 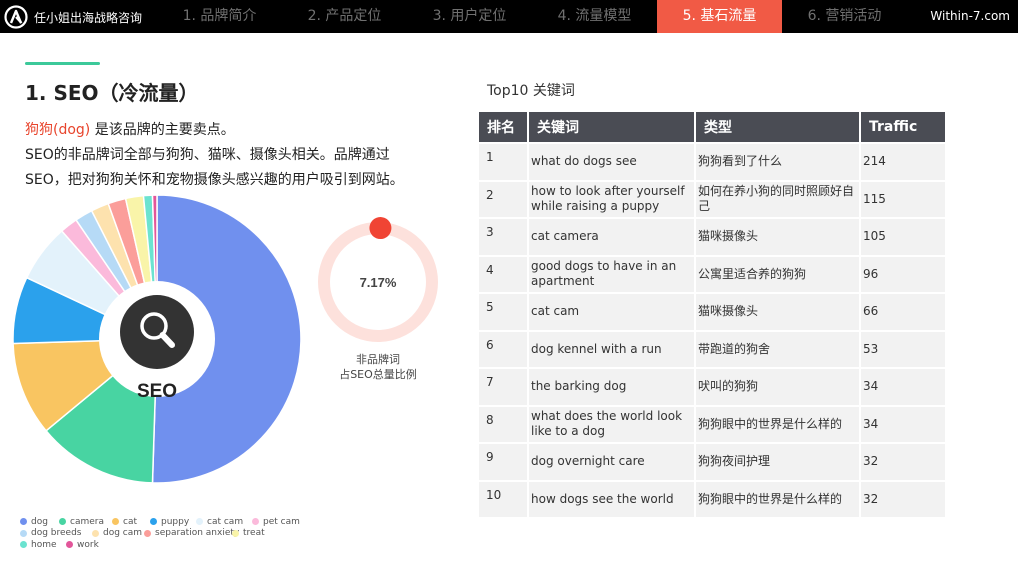 What do you see at coordinates (778, 348) in the screenshot?
I see `type-cell: 带跑道的狗舍` at bounding box center [778, 348].